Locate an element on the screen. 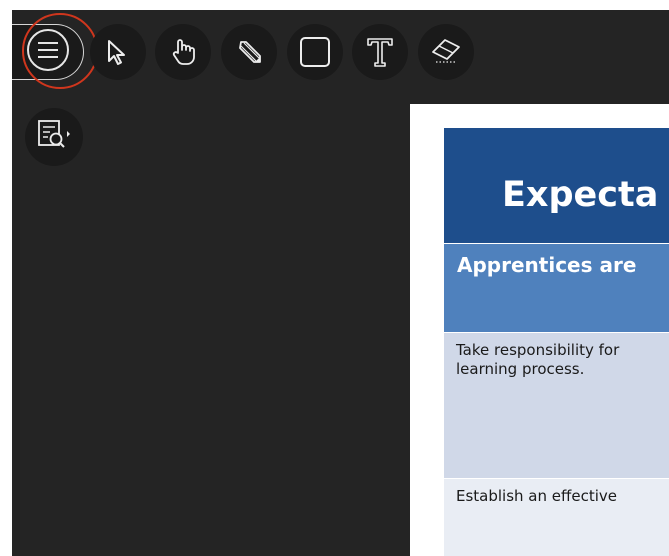 Image resolution: width=669 pixels, height=556 pixels. rectangle-icon is located at coordinates (315, 52).